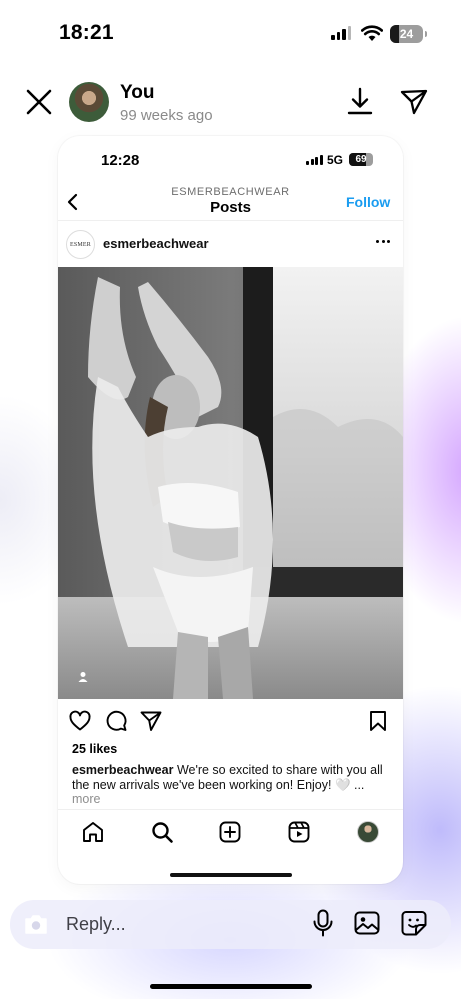 This screenshot has height=999, width=461. Describe the element at coordinates (408, 34) in the screenshot. I see `battery-indicator: 24` at that location.